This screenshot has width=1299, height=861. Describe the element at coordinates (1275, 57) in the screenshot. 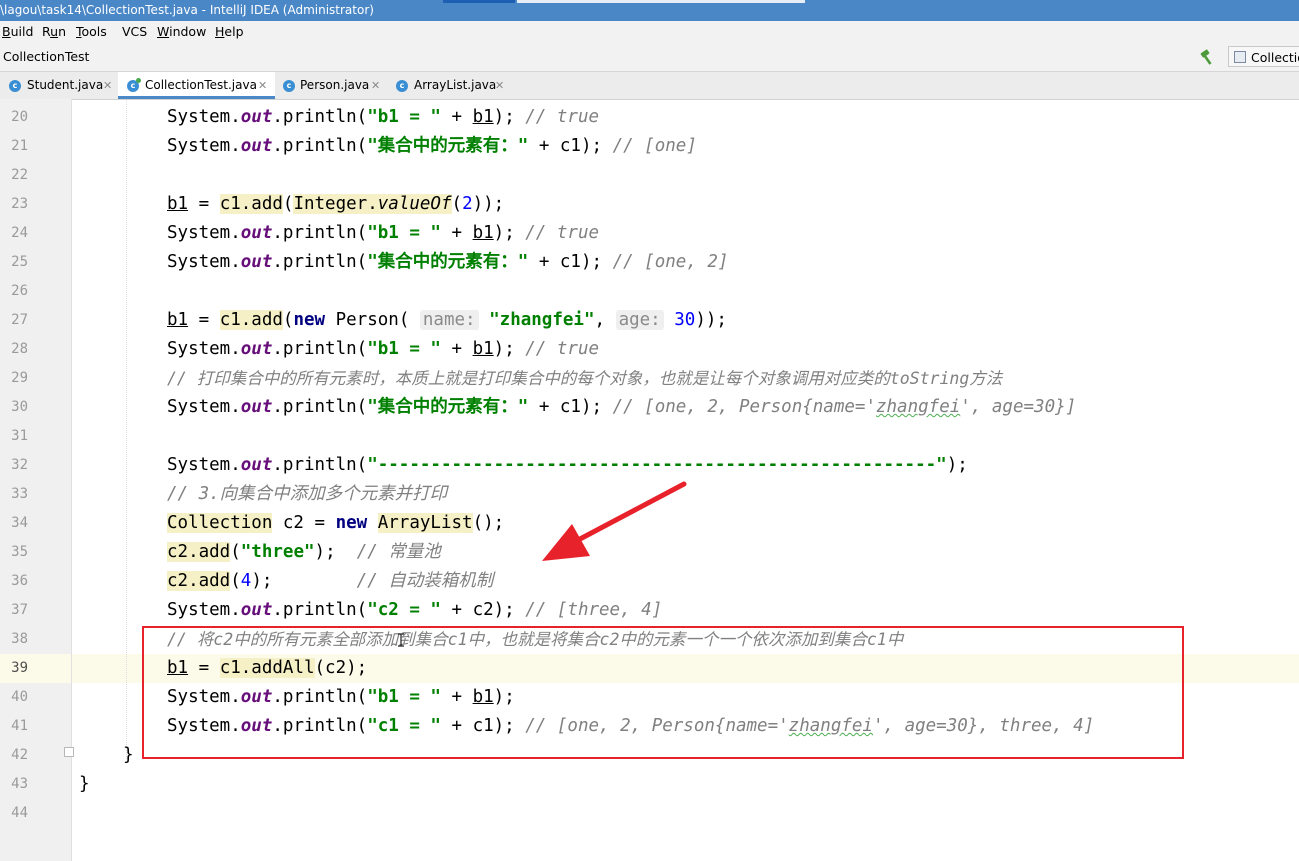

I see `run-configuration-label: CollectionTest` at that location.